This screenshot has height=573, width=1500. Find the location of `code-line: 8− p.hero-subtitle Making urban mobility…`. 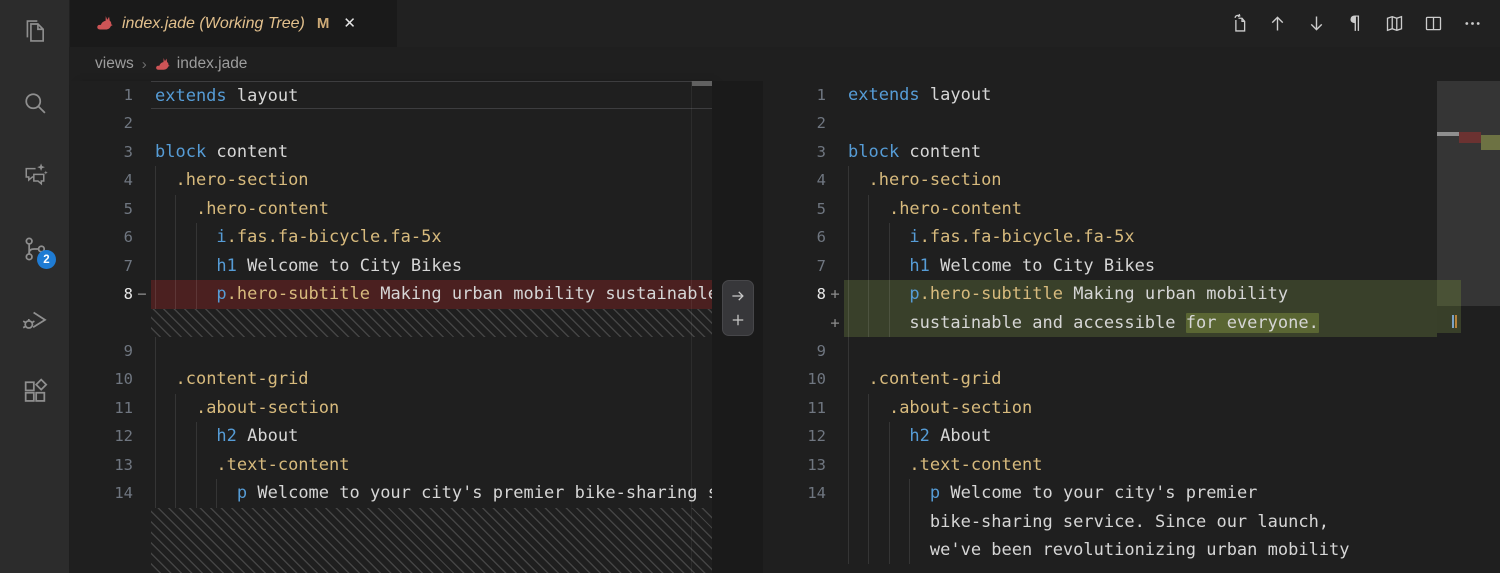

code-line: 8− p.hero-subtitle Making urban mobility… is located at coordinates (391, 294).